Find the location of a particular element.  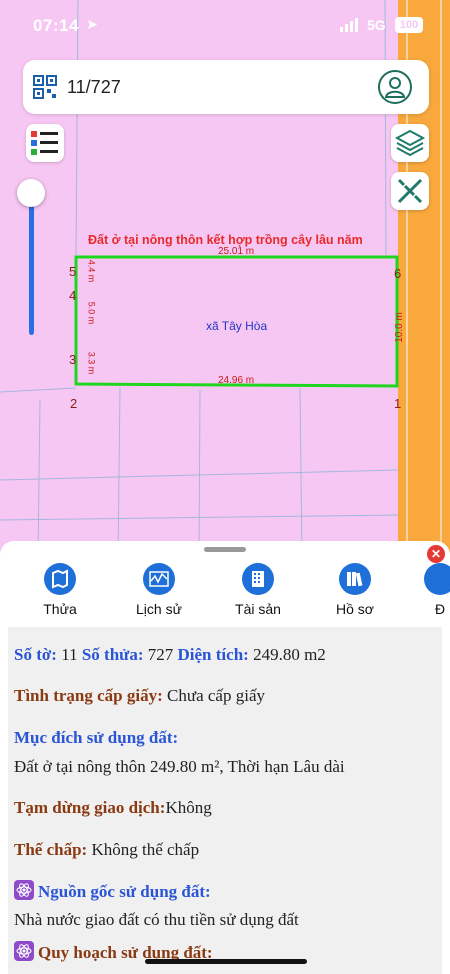

signal-icon is located at coordinates (349, 25).